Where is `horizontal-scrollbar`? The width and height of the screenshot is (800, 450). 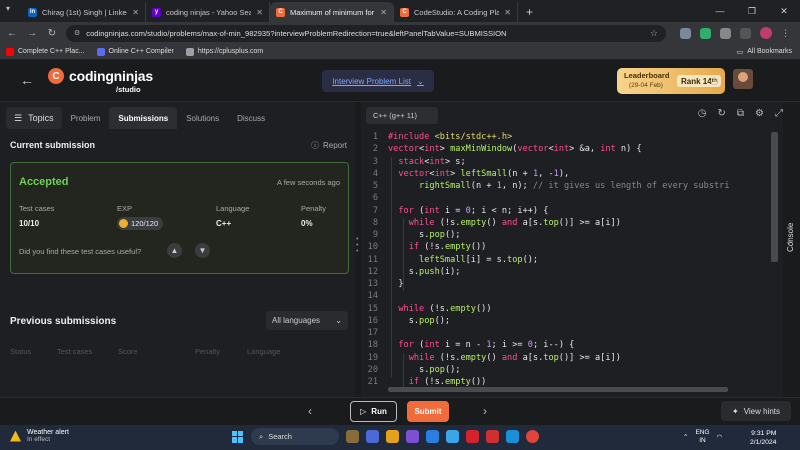 horizontal-scrollbar is located at coordinates (558, 389).